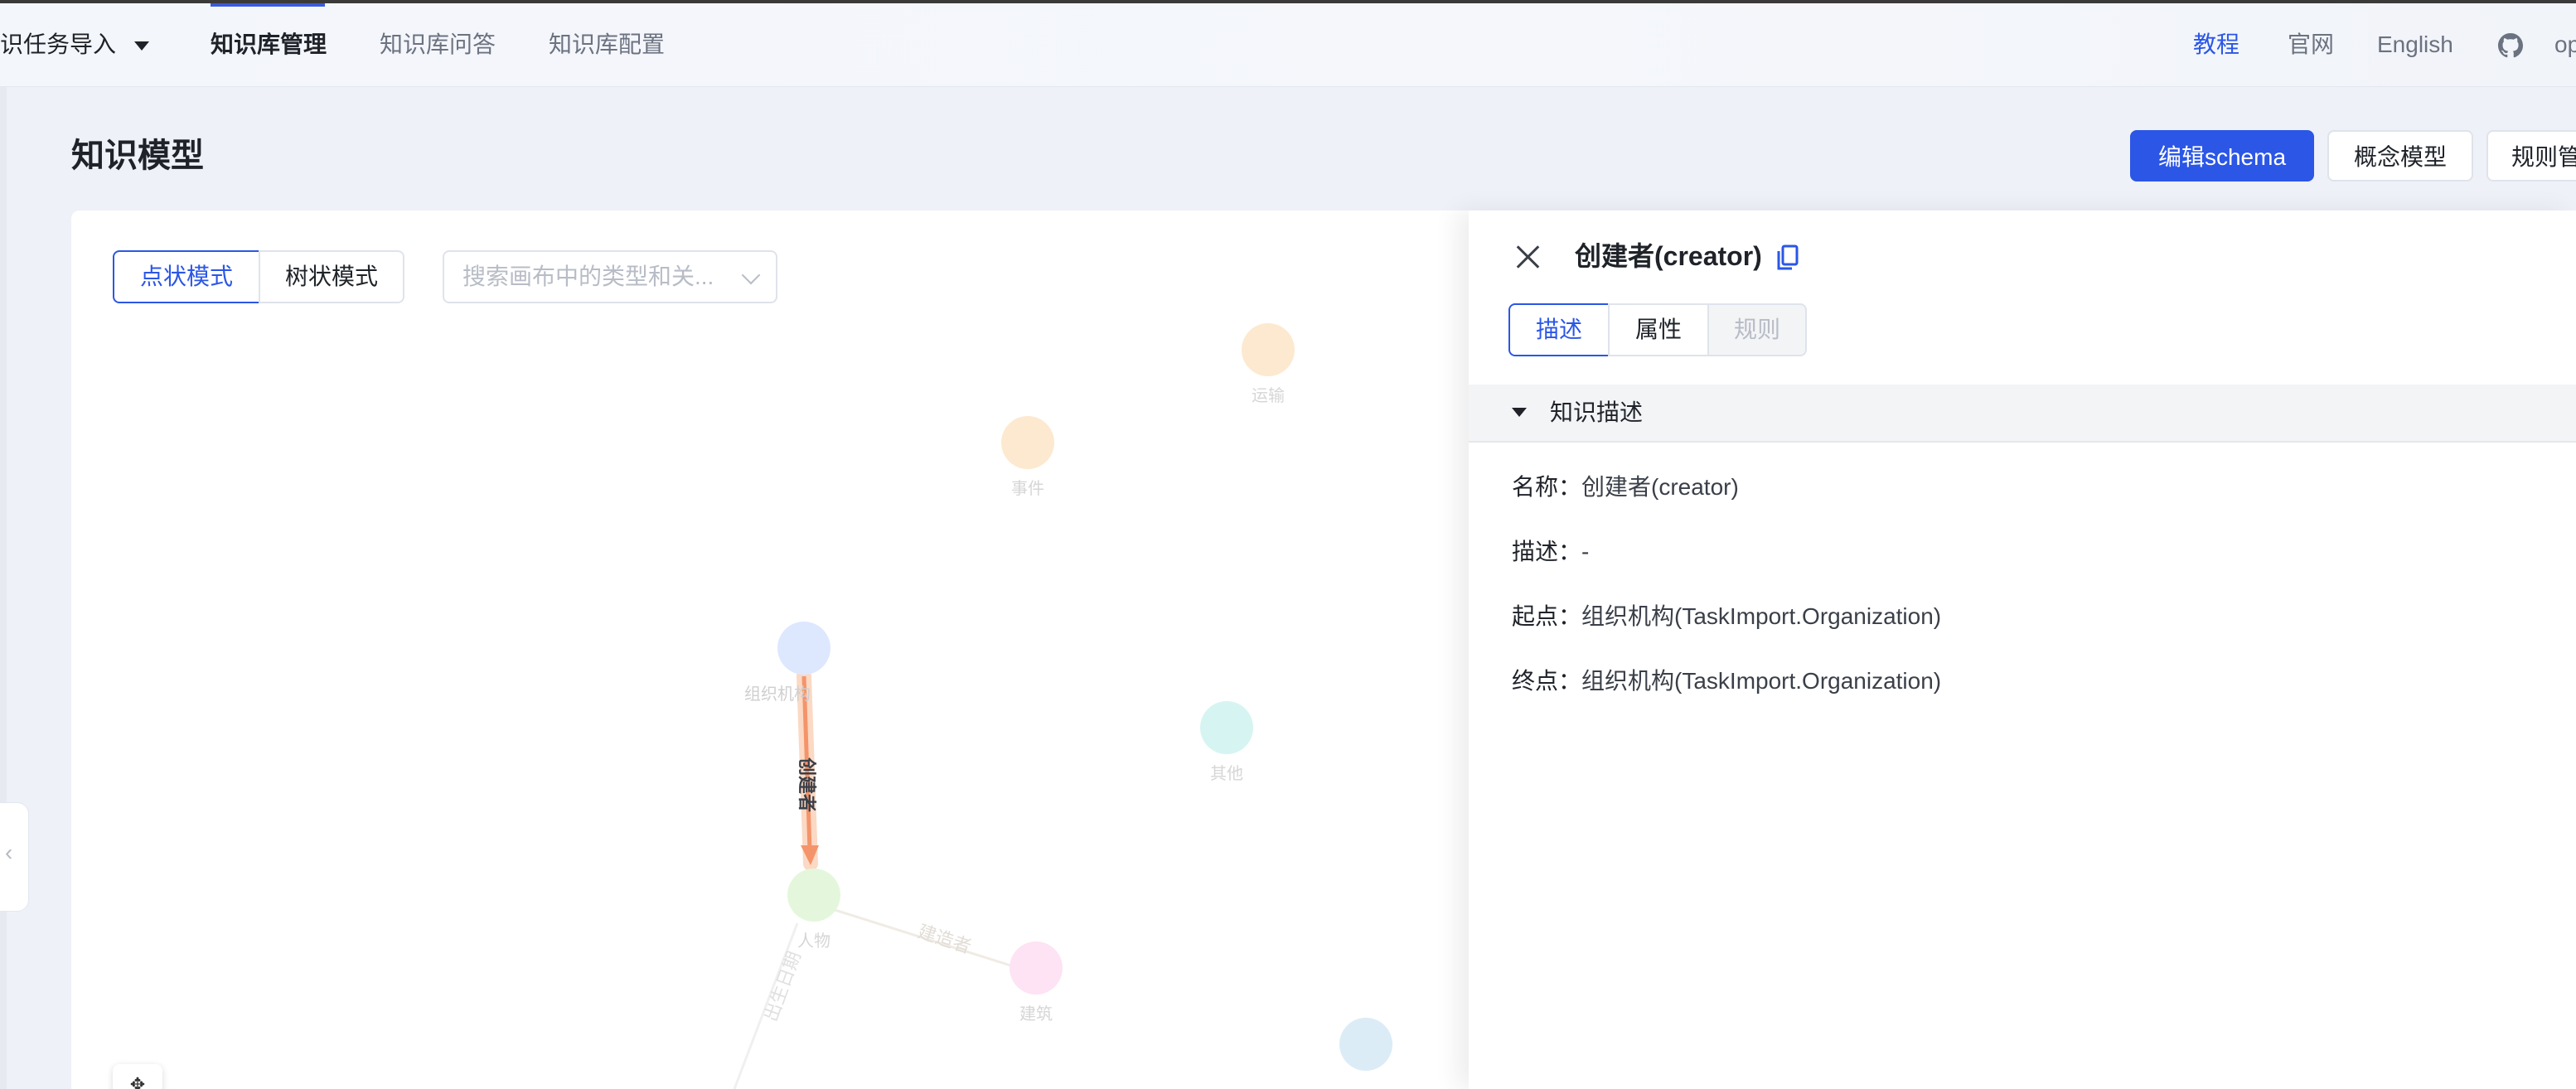 Image resolution: width=2576 pixels, height=1089 pixels. I want to click on edge-label-builder: 建造者, so click(944, 939).